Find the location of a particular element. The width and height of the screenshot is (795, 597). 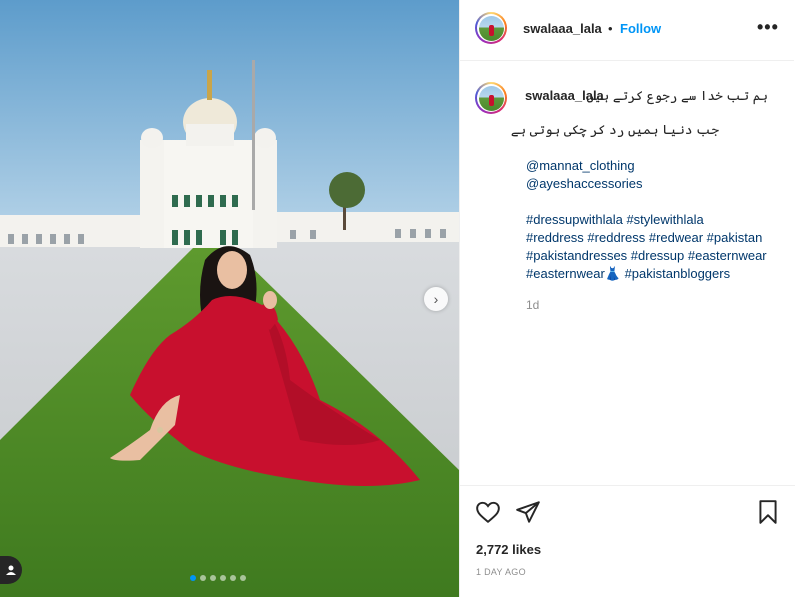

mention-link: @ayeshaccessories is located at coordinates (584, 183).